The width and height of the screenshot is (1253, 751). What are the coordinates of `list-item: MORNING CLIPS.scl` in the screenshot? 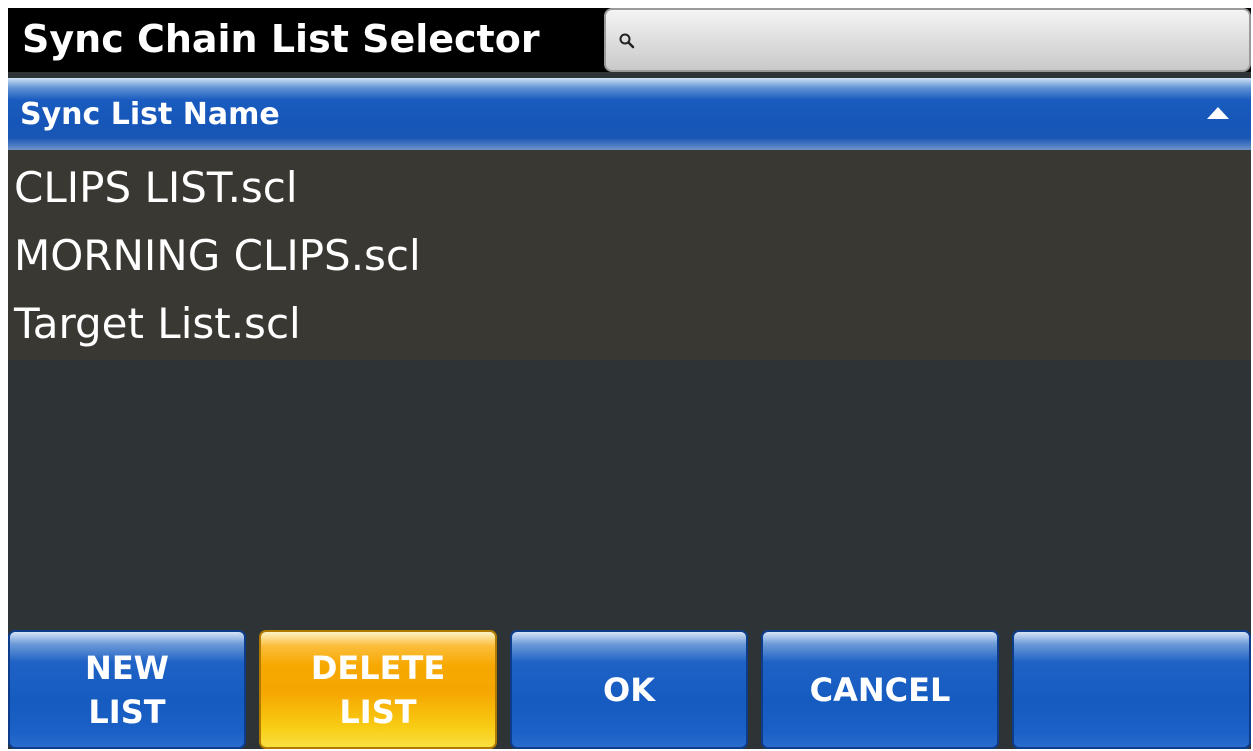 It's located at (629, 256).